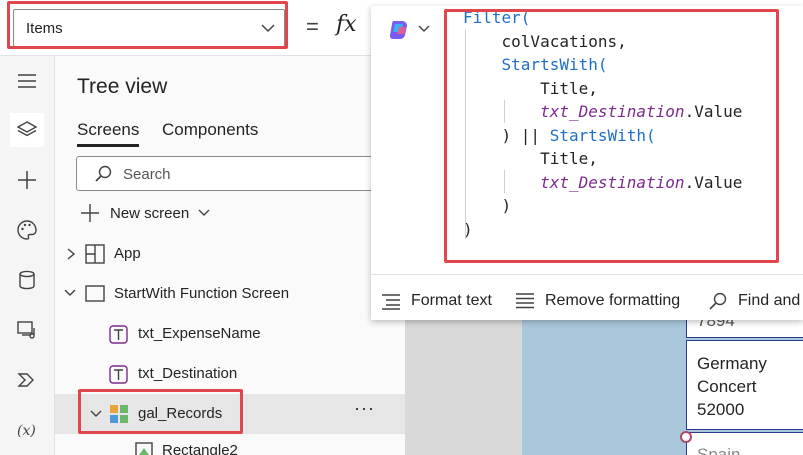  Describe the element at coordinates (199, 333) in the screenshot. I see `tree-item-label: txt_ExpenseName` at that location.